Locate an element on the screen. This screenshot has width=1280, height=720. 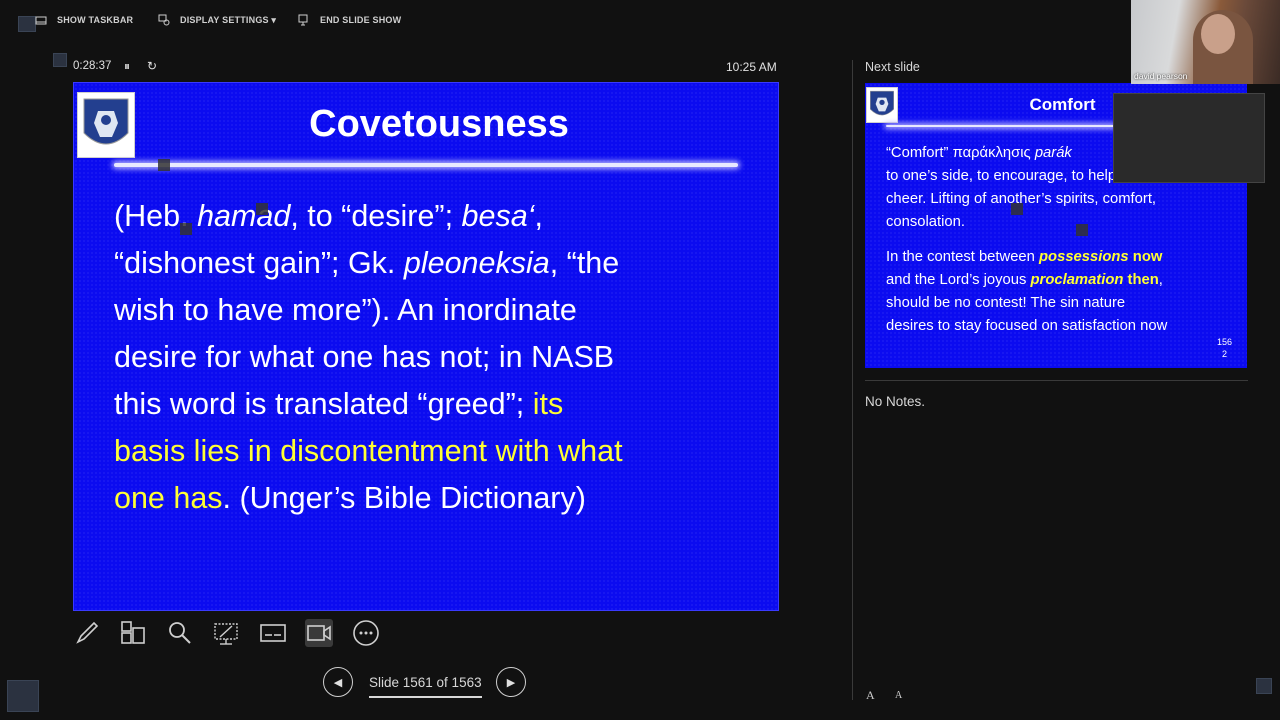
body-line: In the contest between possessions now is located at coordinates (1024, 257).